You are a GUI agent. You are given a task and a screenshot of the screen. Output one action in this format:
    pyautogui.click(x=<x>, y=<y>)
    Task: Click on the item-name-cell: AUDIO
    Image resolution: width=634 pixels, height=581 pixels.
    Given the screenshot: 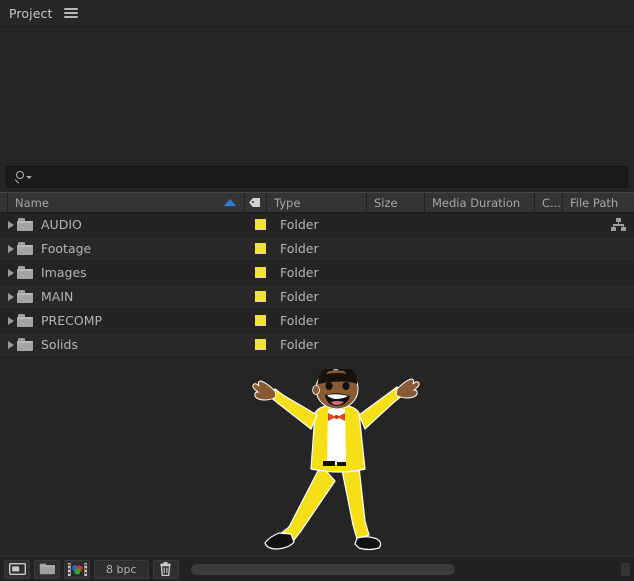 What is the action you would take?
    pyautogui.click(x=122, y=224)
    